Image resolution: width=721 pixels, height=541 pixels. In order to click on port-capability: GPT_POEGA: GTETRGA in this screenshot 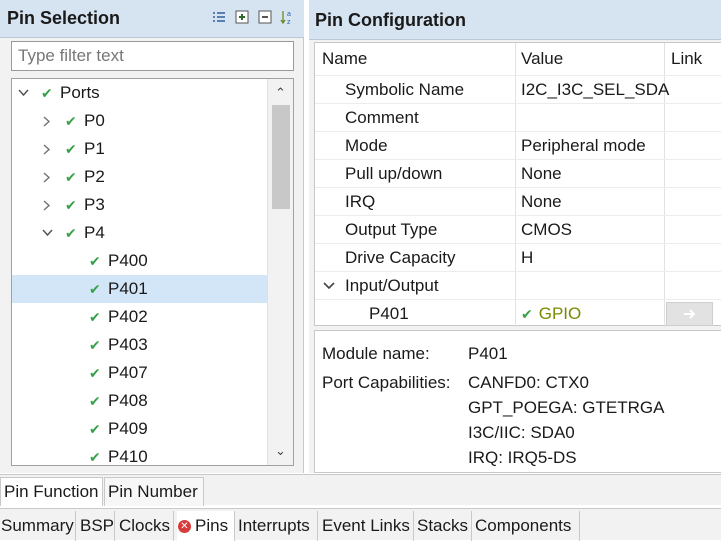, I will do `click(566, 407)`.